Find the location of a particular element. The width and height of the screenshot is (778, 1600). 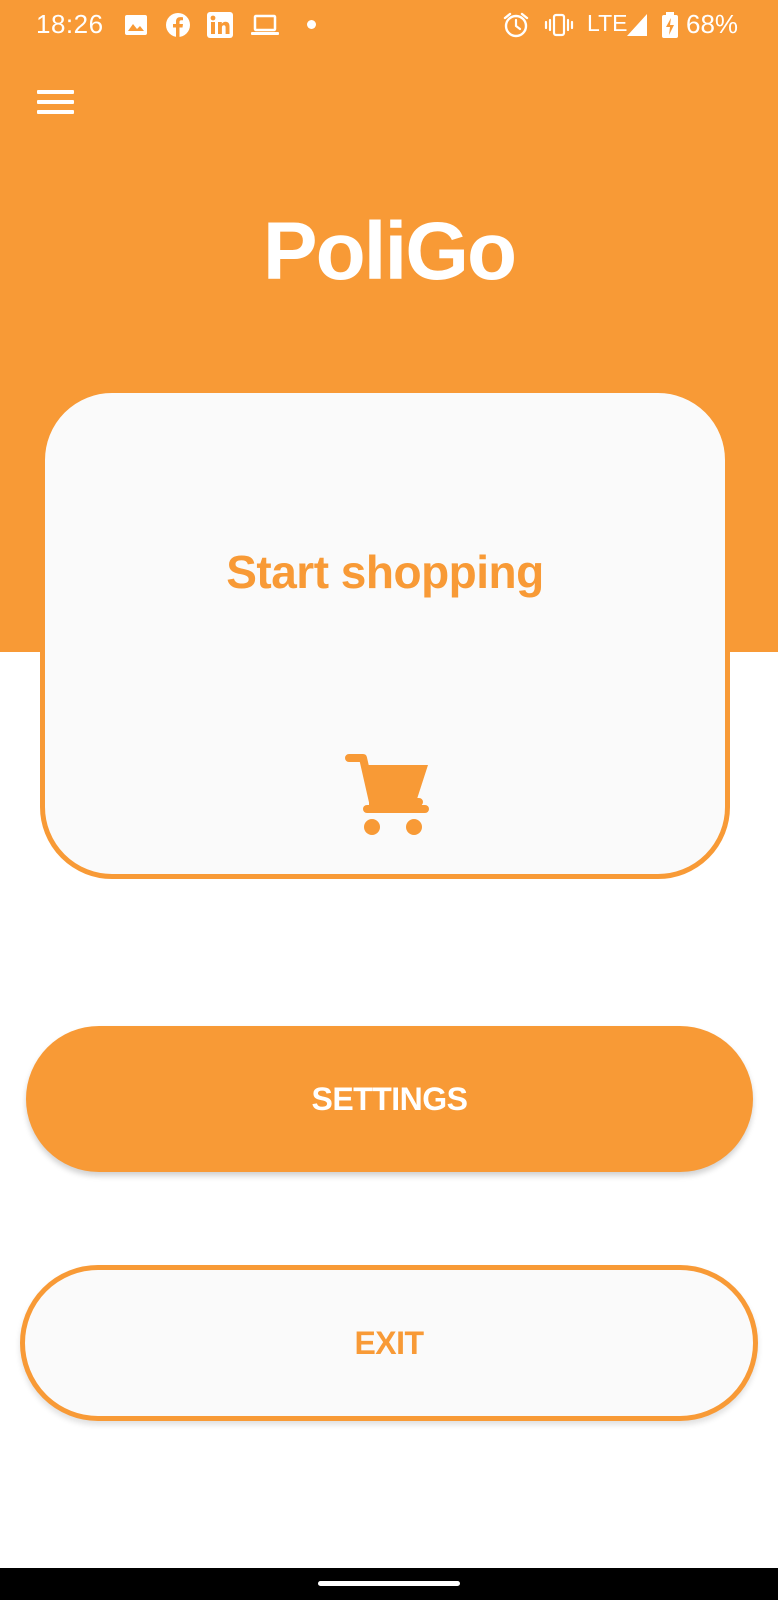

battery-icon is located at coordinates (674, 25).